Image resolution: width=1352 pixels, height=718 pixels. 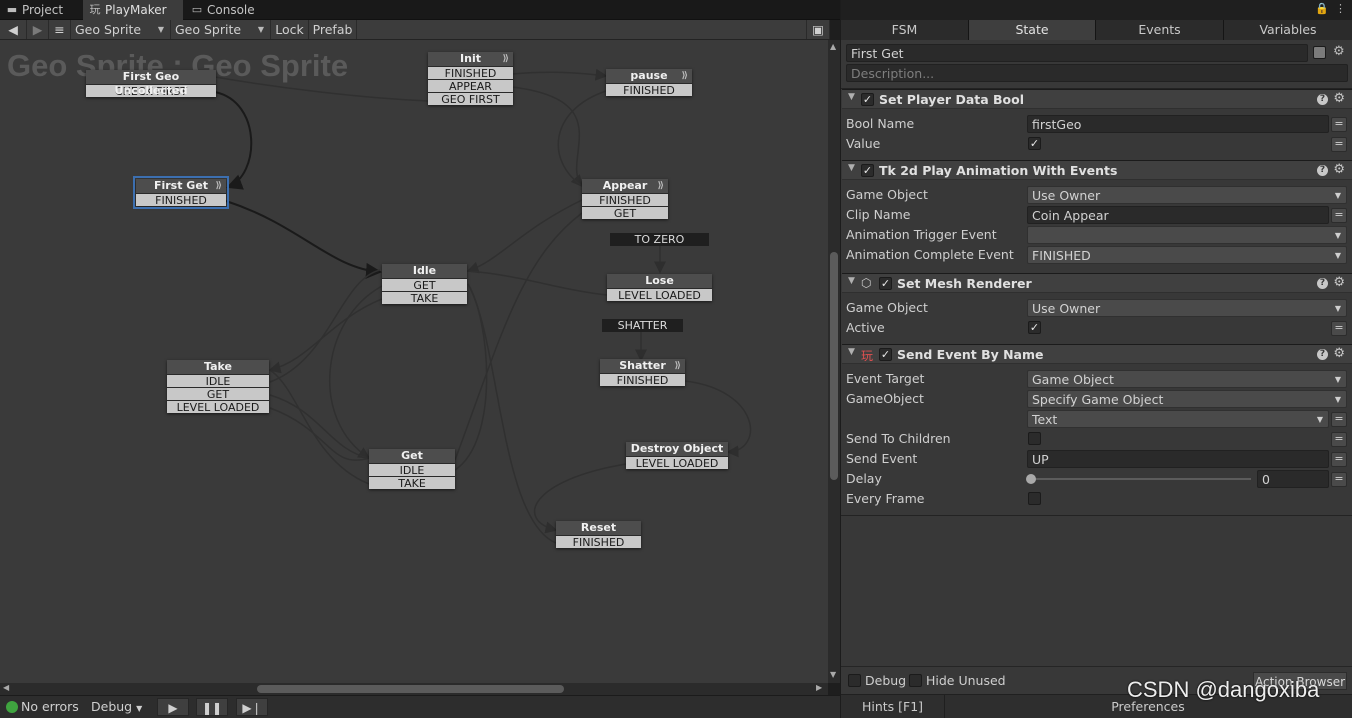 What do you see at coordinates (173, 707) in the screenshot?
I see `play-button: ▶` at bounding box center [173, 707].